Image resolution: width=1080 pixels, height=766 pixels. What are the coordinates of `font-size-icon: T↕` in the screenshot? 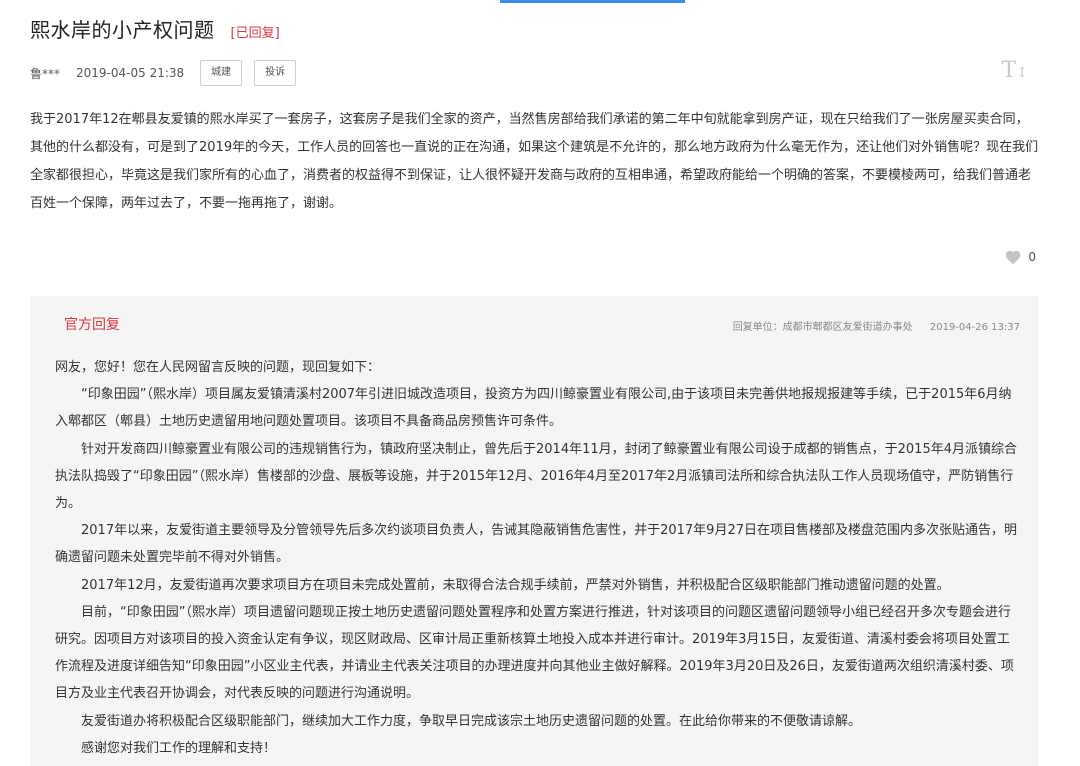 It's located at (1015, 70).